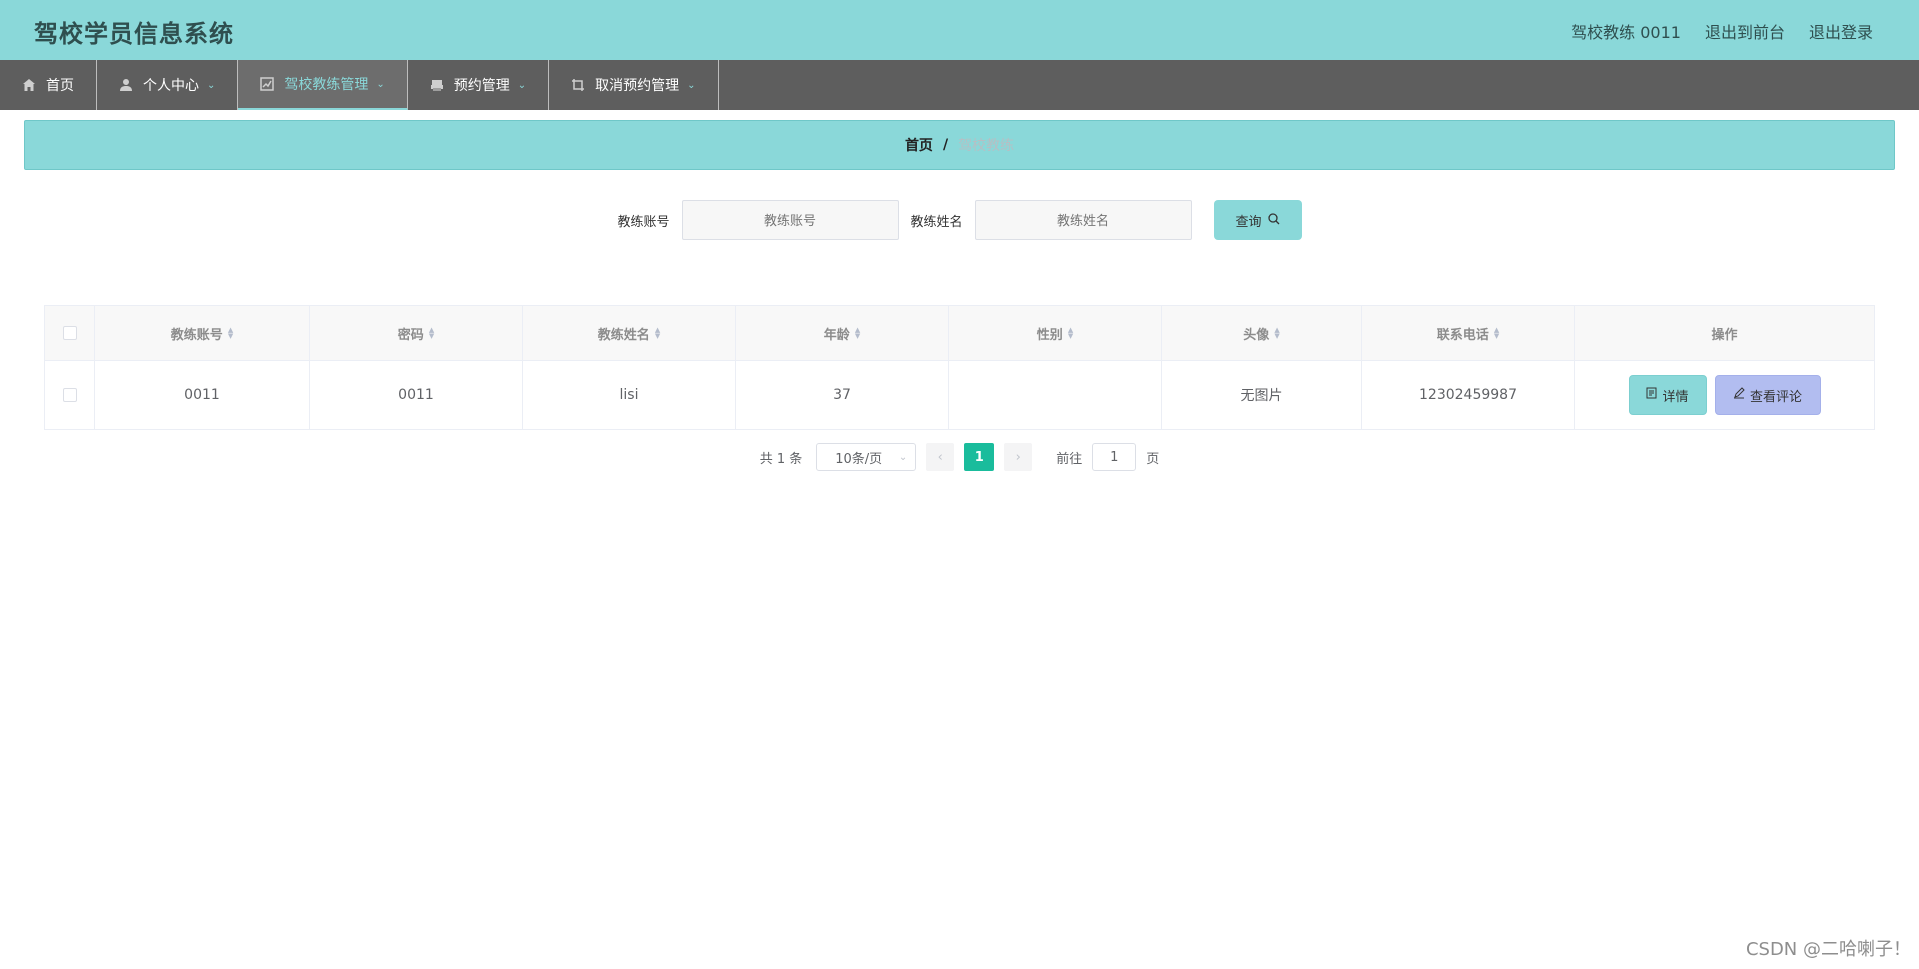 The height and width of the screenshot is (969, 1919). I want to click on chart-icon, so click(267, 84).